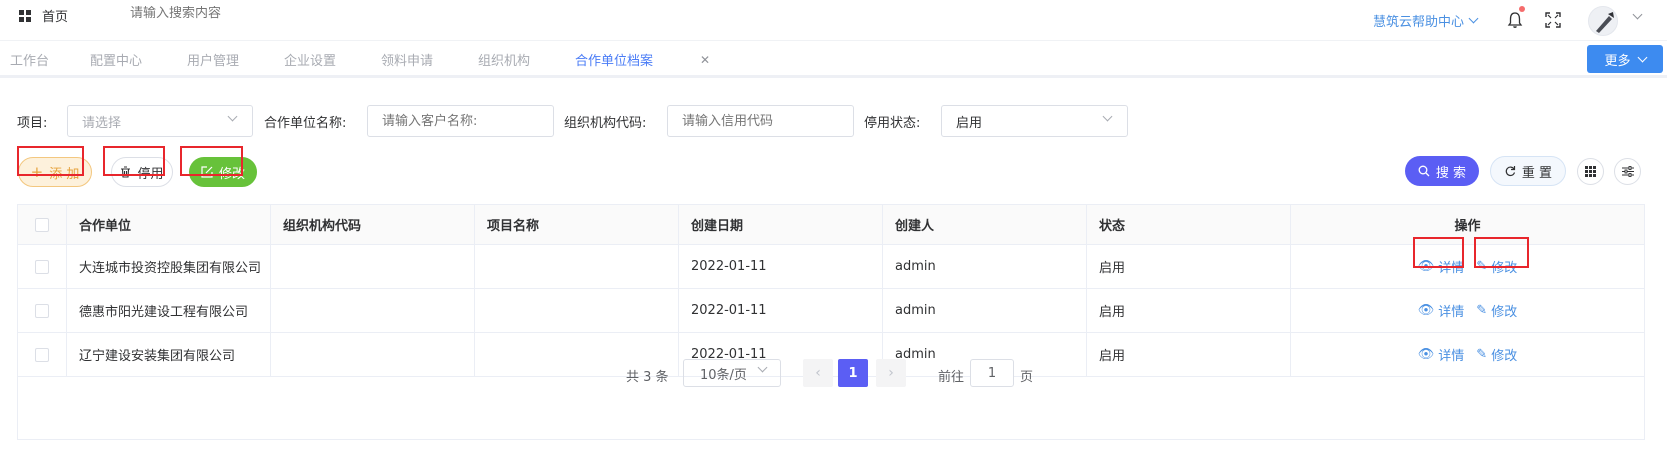  What do you see at coordinates (407, 59) in the screenshot?
I see `tab-material-request: 领料申请` at bounding box center [407, 59].